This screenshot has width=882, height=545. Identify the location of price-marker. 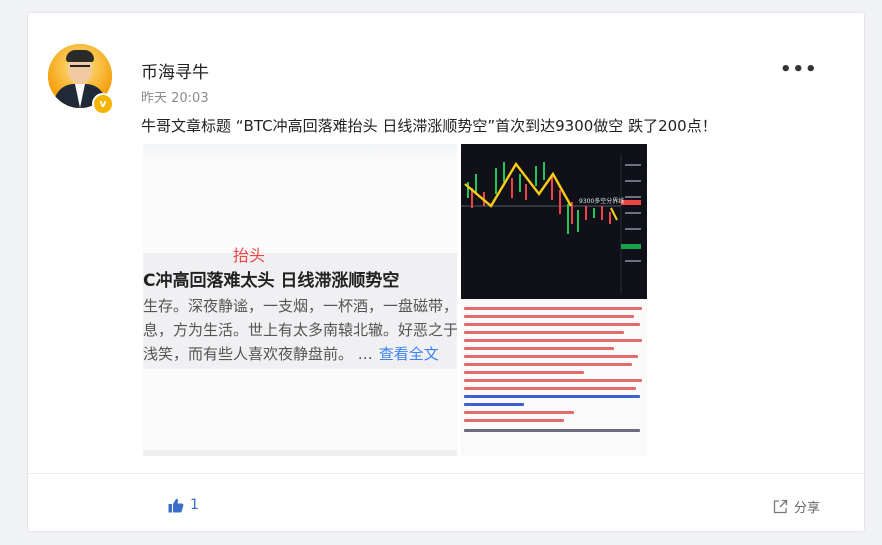
(631, 246).